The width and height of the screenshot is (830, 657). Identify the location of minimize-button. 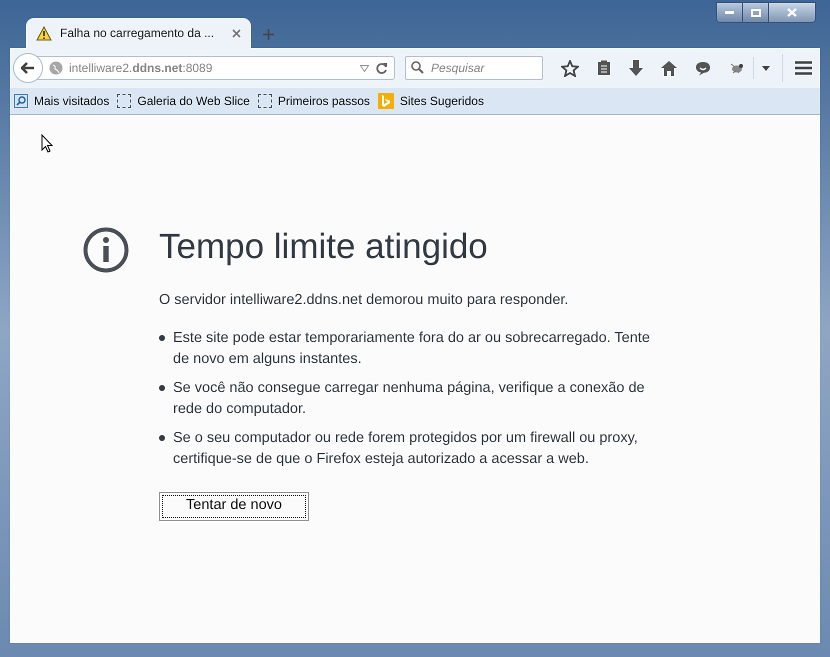
(730, 12).